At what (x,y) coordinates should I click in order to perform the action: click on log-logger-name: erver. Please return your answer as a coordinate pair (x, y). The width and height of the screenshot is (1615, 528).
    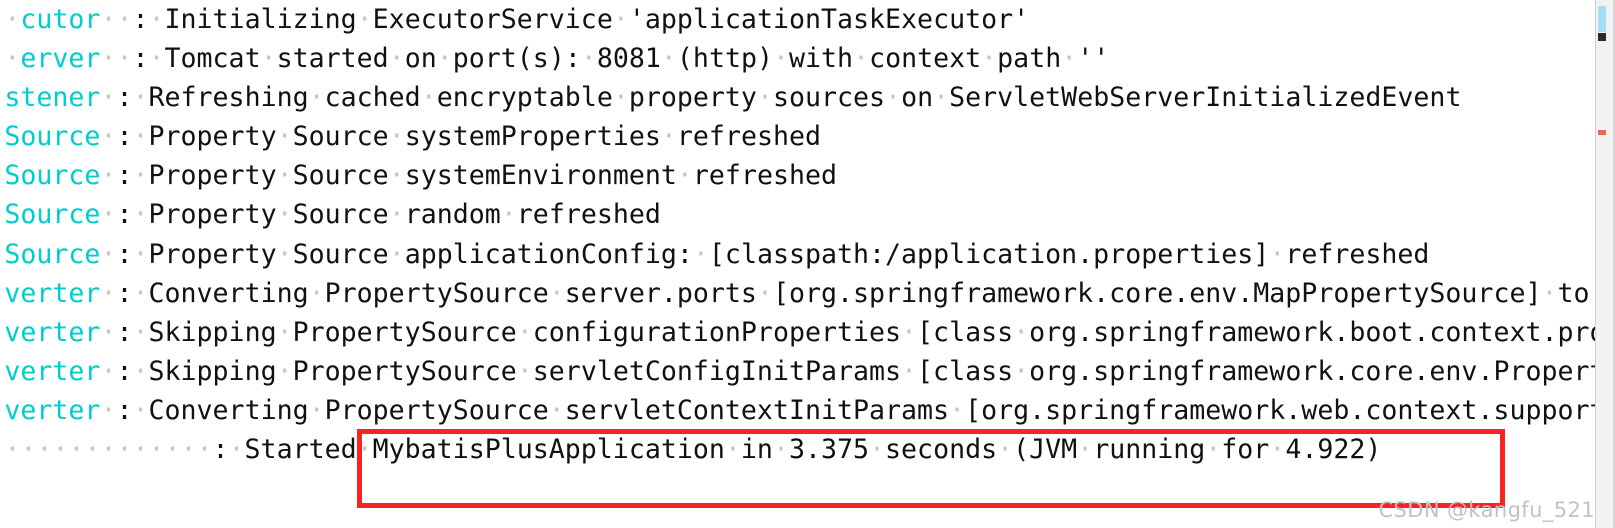
    Looking at the image, I should click on (60, 59).